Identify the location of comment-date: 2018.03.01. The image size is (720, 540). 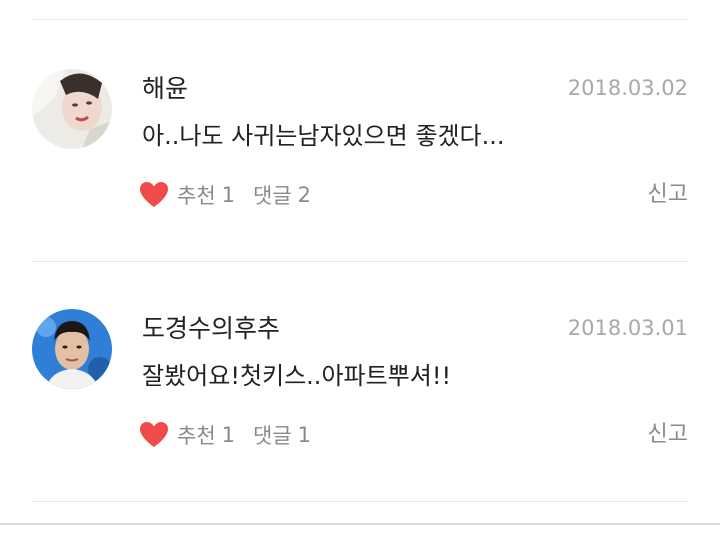
(627, 328).